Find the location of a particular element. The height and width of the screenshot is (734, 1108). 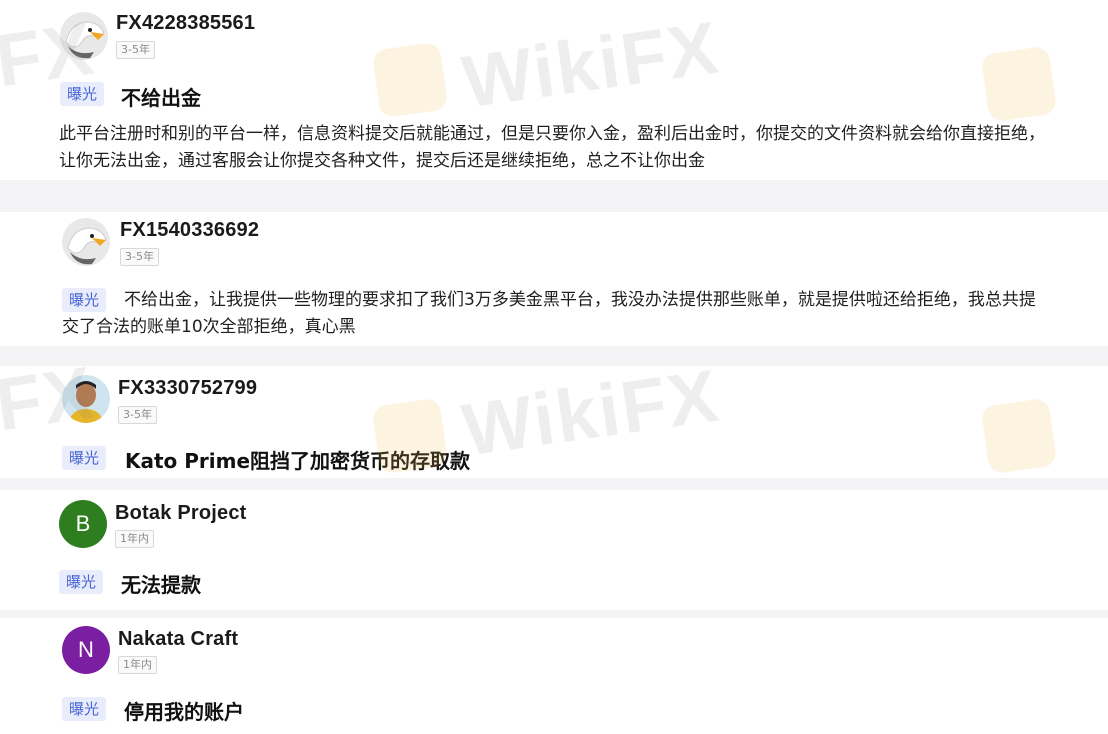

letter-avatar: N is located at coordinates (86, 650).